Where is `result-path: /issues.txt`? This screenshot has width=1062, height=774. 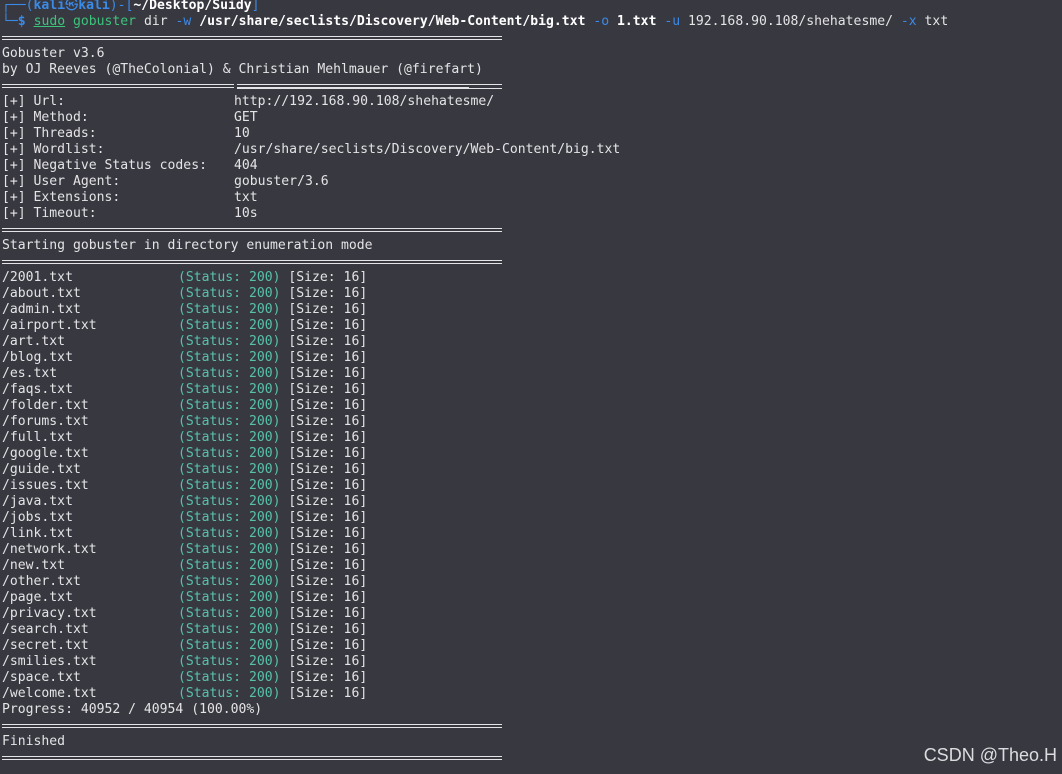
result-path: /issues.txt is located at coordinates (45, 485).